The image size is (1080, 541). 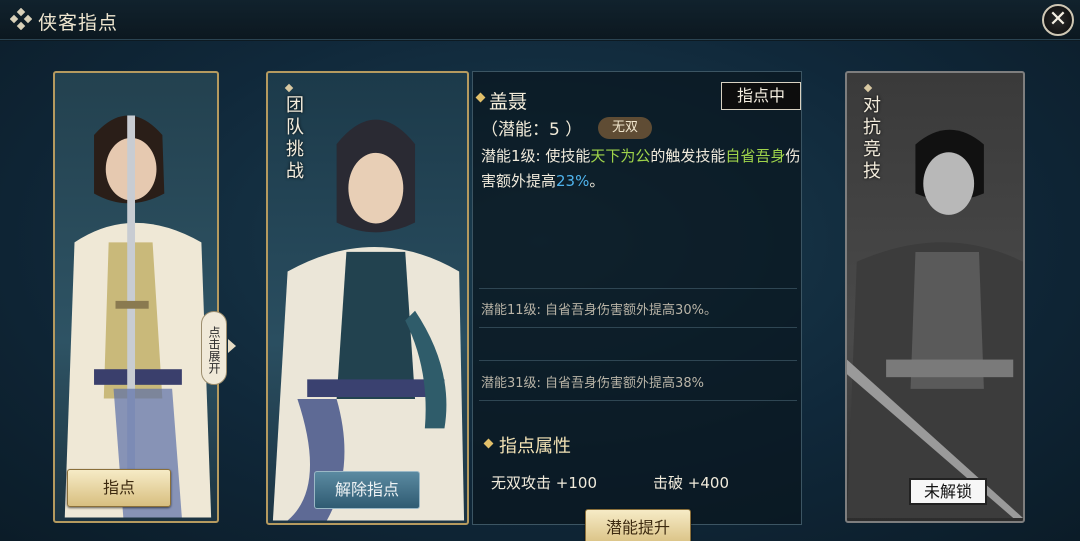 I want to click on attribute-wushuang-attack: 无双攻击 +100, so click(x=544, y=482).